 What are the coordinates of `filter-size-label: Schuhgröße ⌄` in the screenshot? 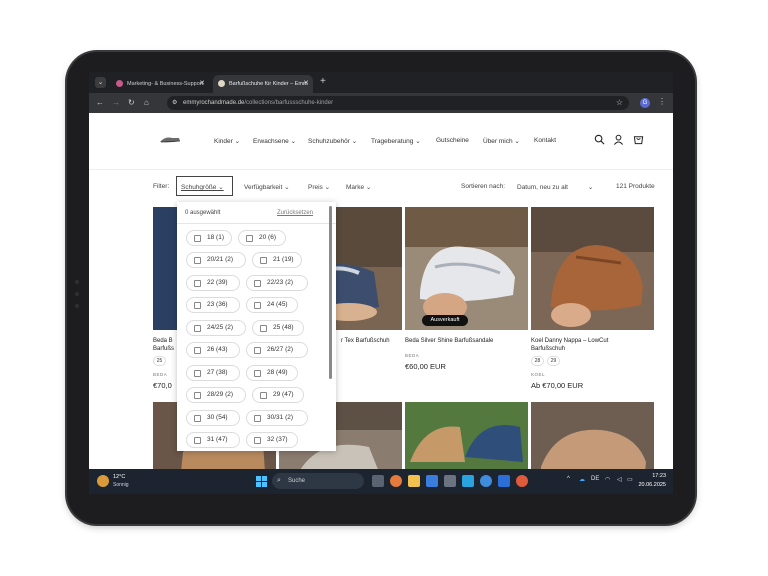 It's located at (202, 187).